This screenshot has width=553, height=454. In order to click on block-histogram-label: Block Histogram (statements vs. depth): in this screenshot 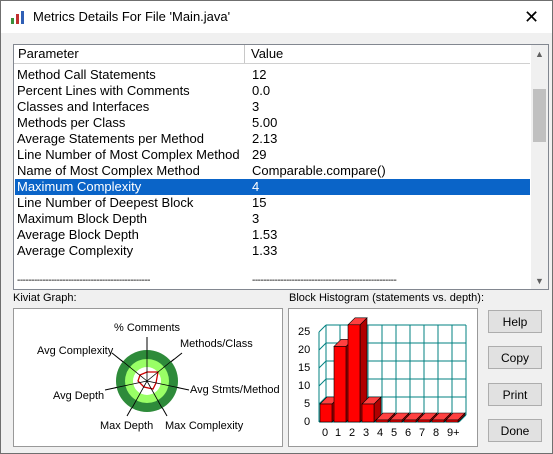, I will do `click(387, 298)`.